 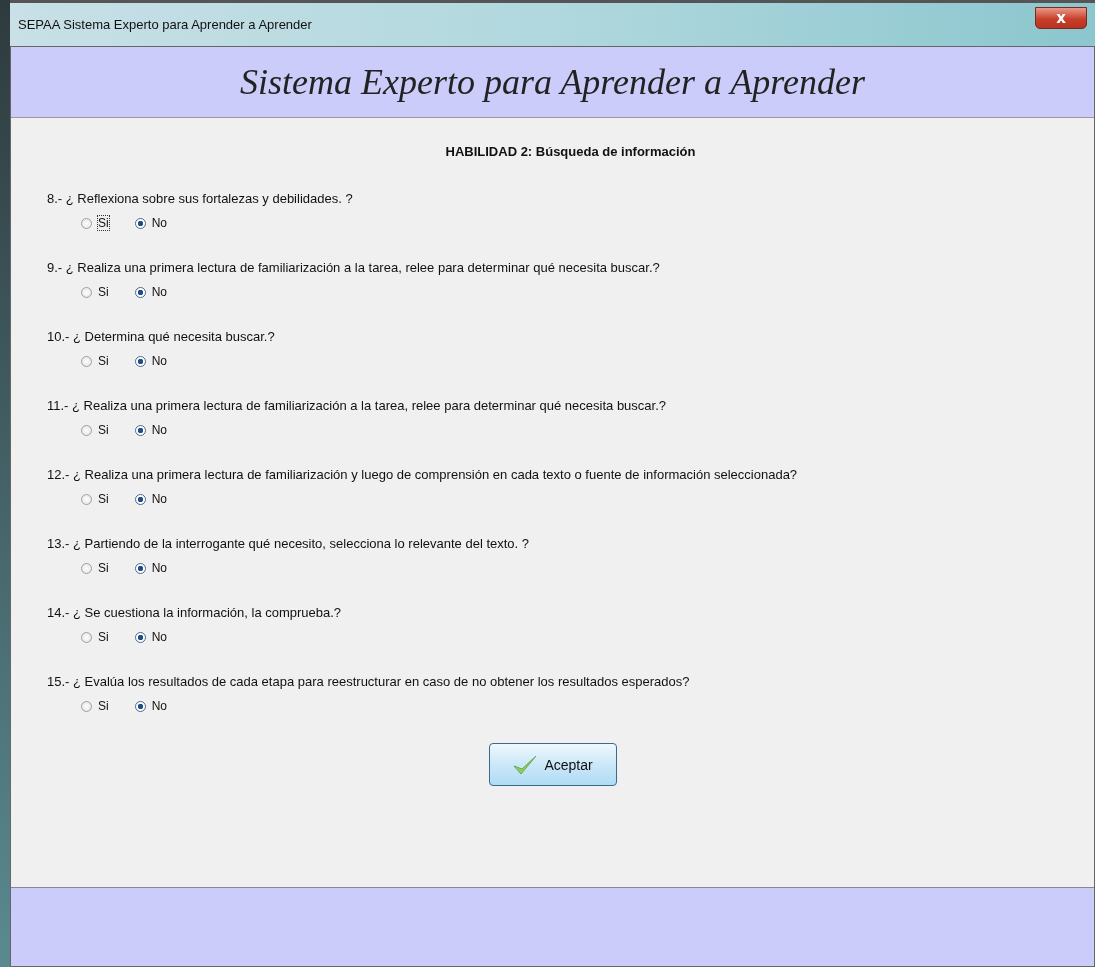 I want to click on section-title: HABILIDAD 2: Búsqueda de información, so click(x=570, y=152).